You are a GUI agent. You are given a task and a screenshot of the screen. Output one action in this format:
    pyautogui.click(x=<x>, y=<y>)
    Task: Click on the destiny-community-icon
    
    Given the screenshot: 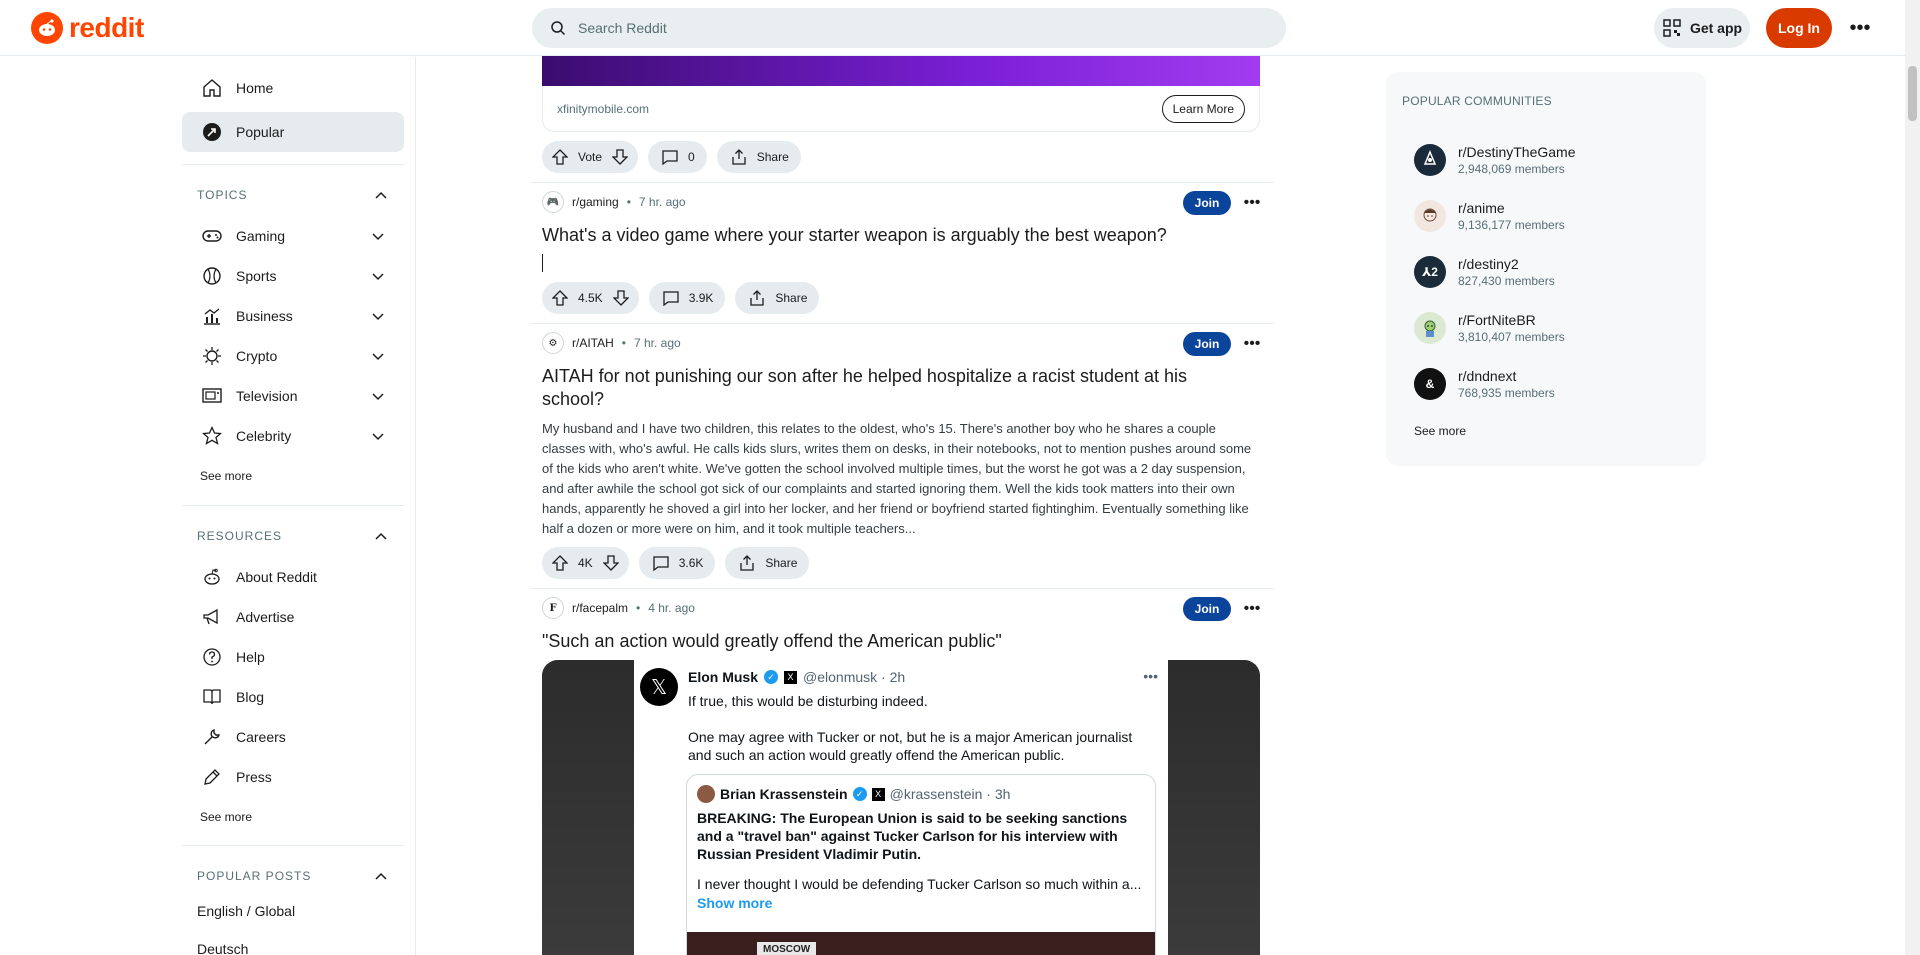 What is the action you would take?
    pyautogui.click(x=1430, y=160)
    